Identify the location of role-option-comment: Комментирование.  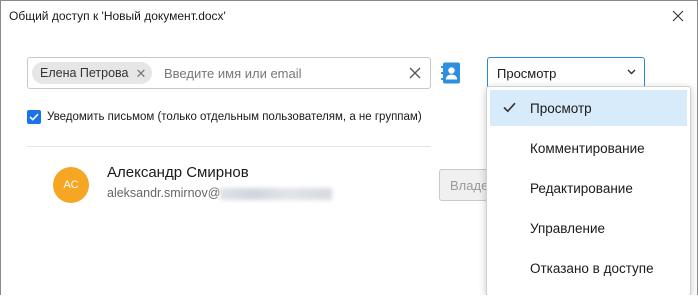
(588, 148).